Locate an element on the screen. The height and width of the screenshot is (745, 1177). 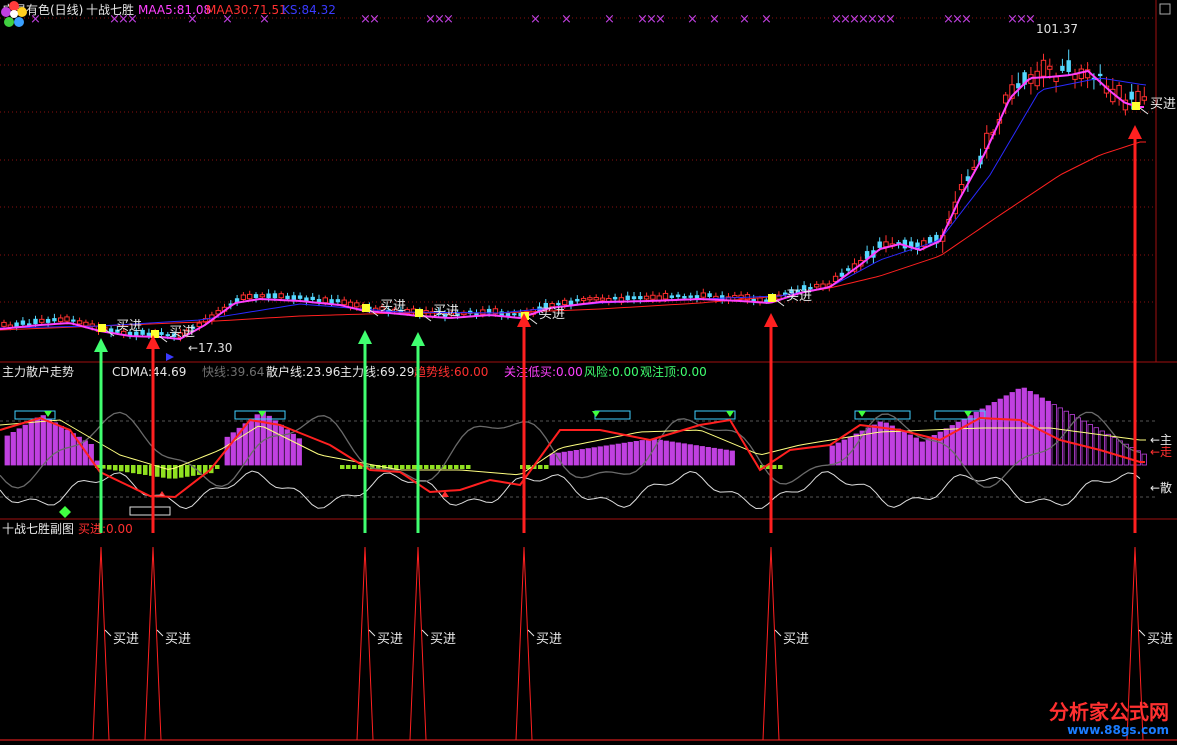
flower-logo-icon is located at coordinates (14, 14).